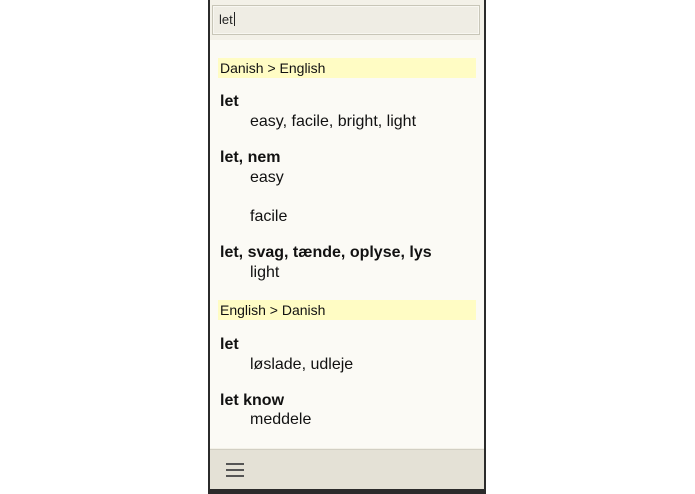 Image resolution: width=695 pixels, height=494 pixels. Describe the element at coordinates (267, 178) in the screenshot. I see `translation: easy` at that location.